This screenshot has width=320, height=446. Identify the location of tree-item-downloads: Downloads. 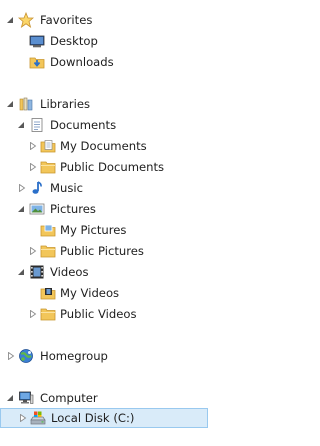
(104, 62).